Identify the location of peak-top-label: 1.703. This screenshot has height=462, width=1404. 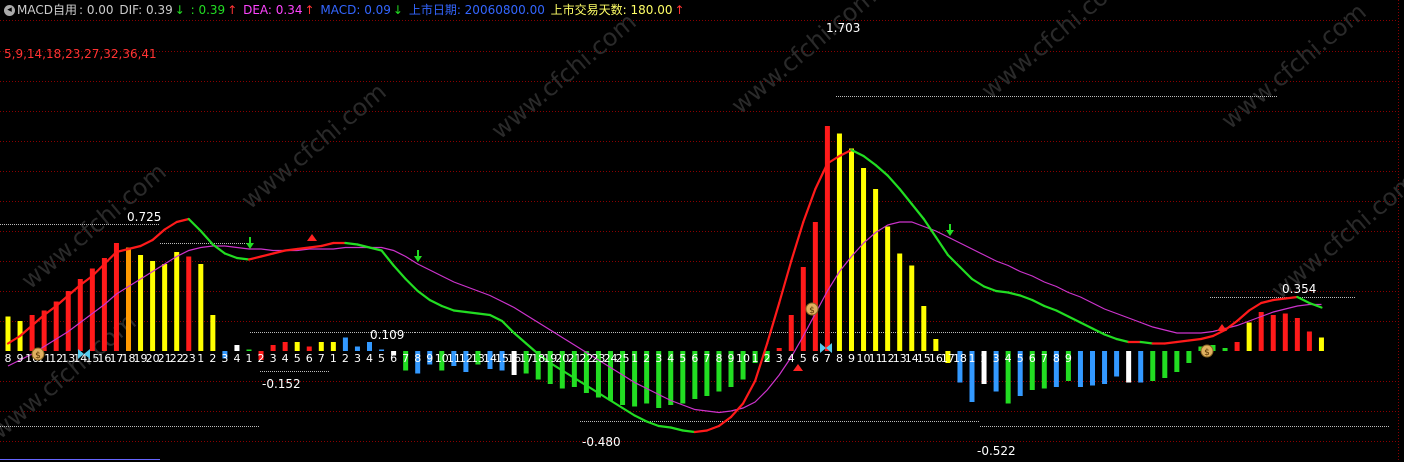
(843, 28).